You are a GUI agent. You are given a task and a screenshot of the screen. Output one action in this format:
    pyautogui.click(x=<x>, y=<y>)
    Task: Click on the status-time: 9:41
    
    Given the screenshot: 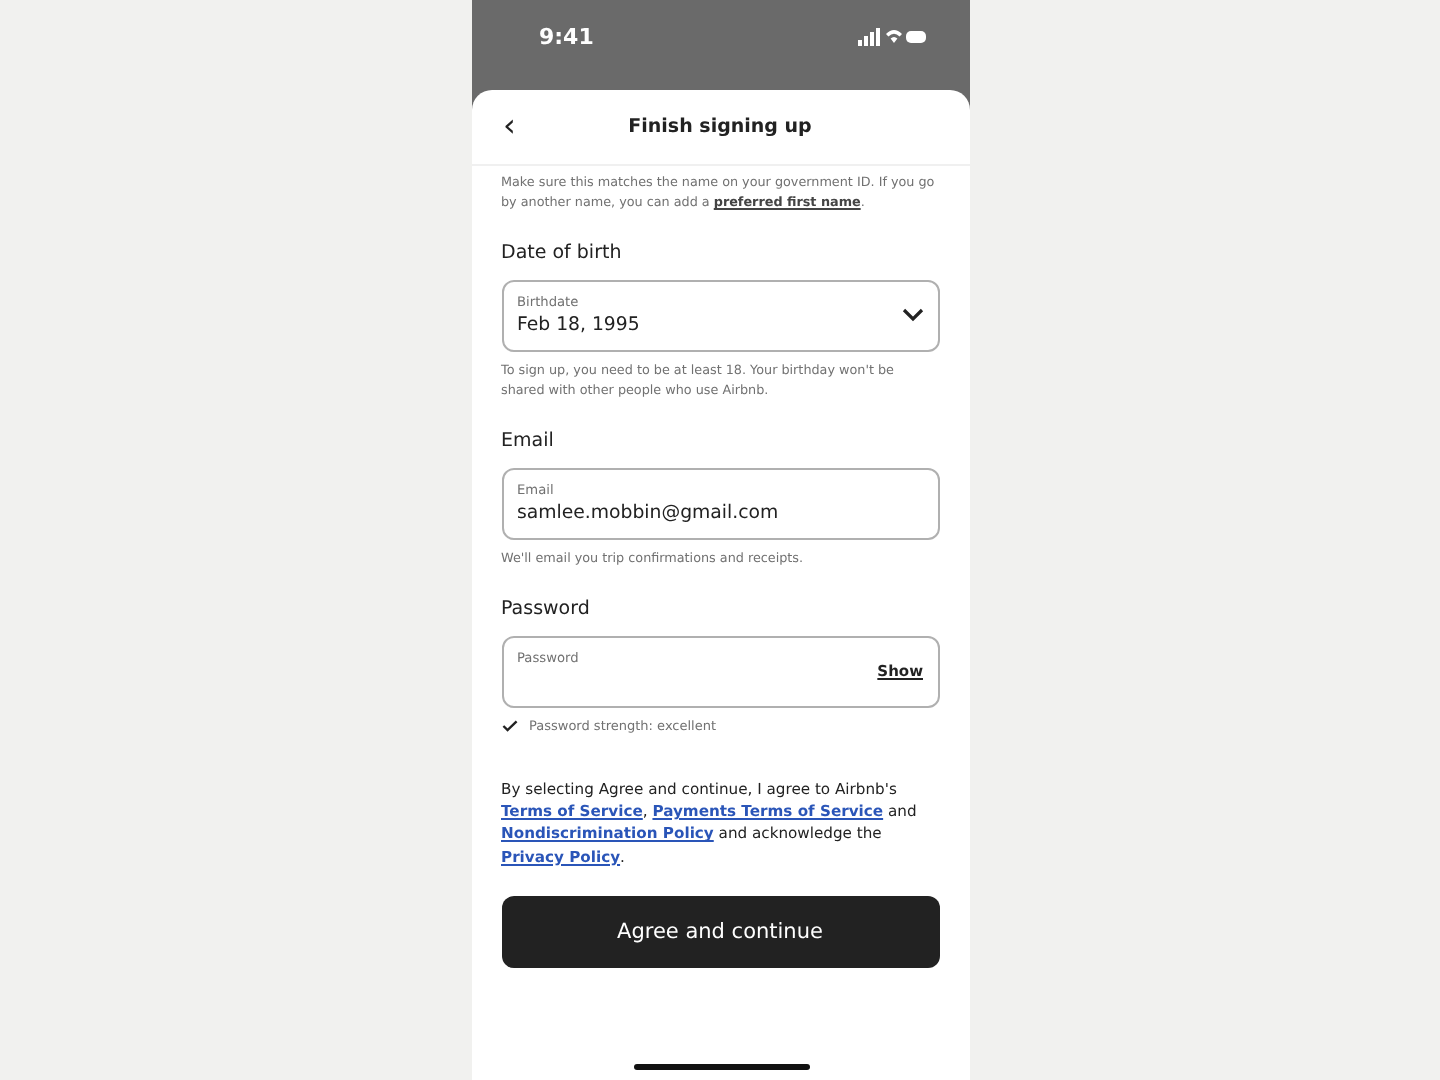 What is the action you would take?
    pyautogui.click(x=566, y=37)
    